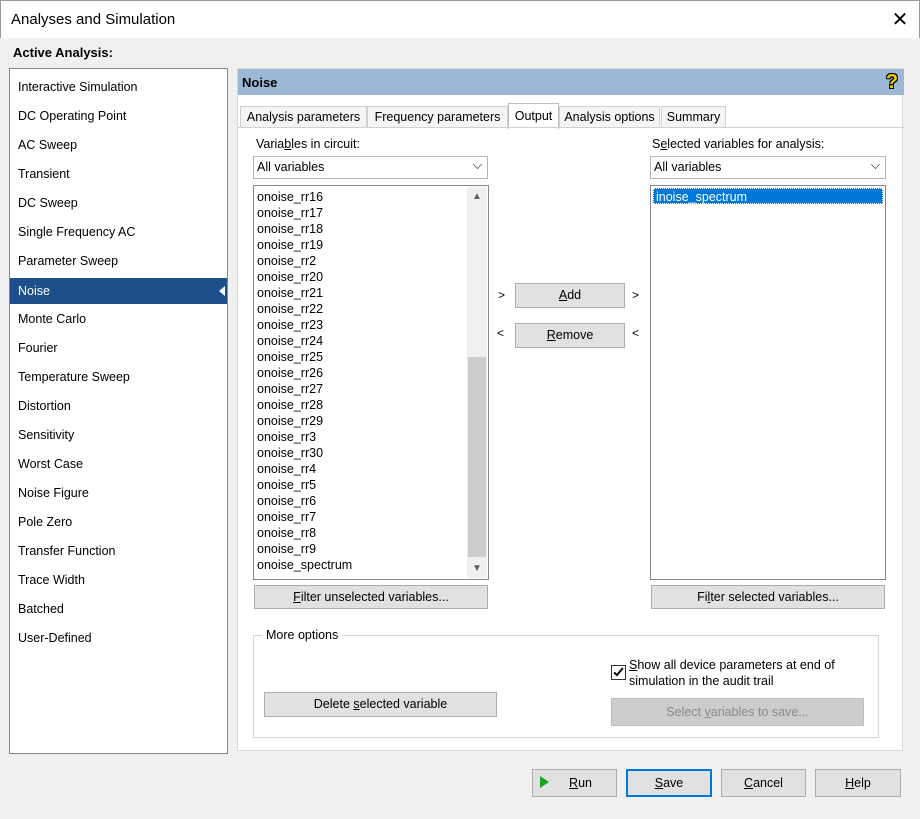 Image resolution: width=920 pixels, height=819 pixels. I want to click on tab-analysis-parameters: Analysis parameters, so click(303, 117).